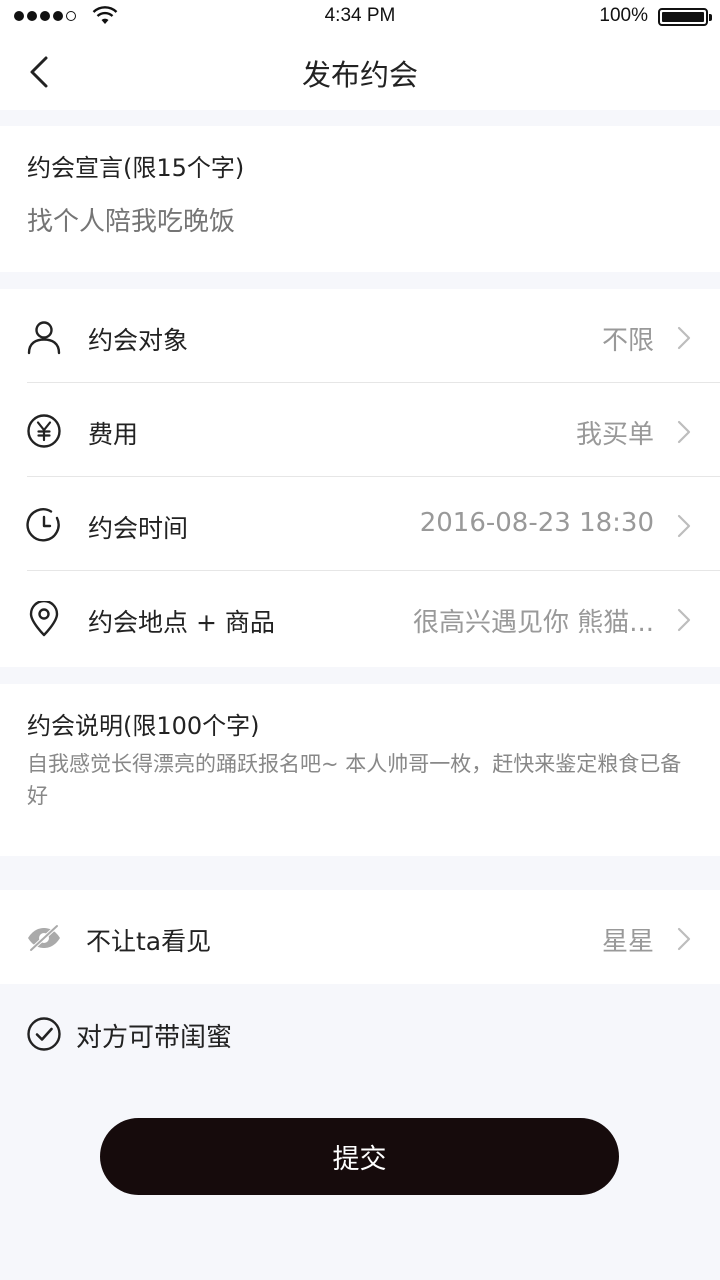  Describe the element at coordinates (360, 430) in the screenshot. I see `row-cost: 费用 我买单` at that location.